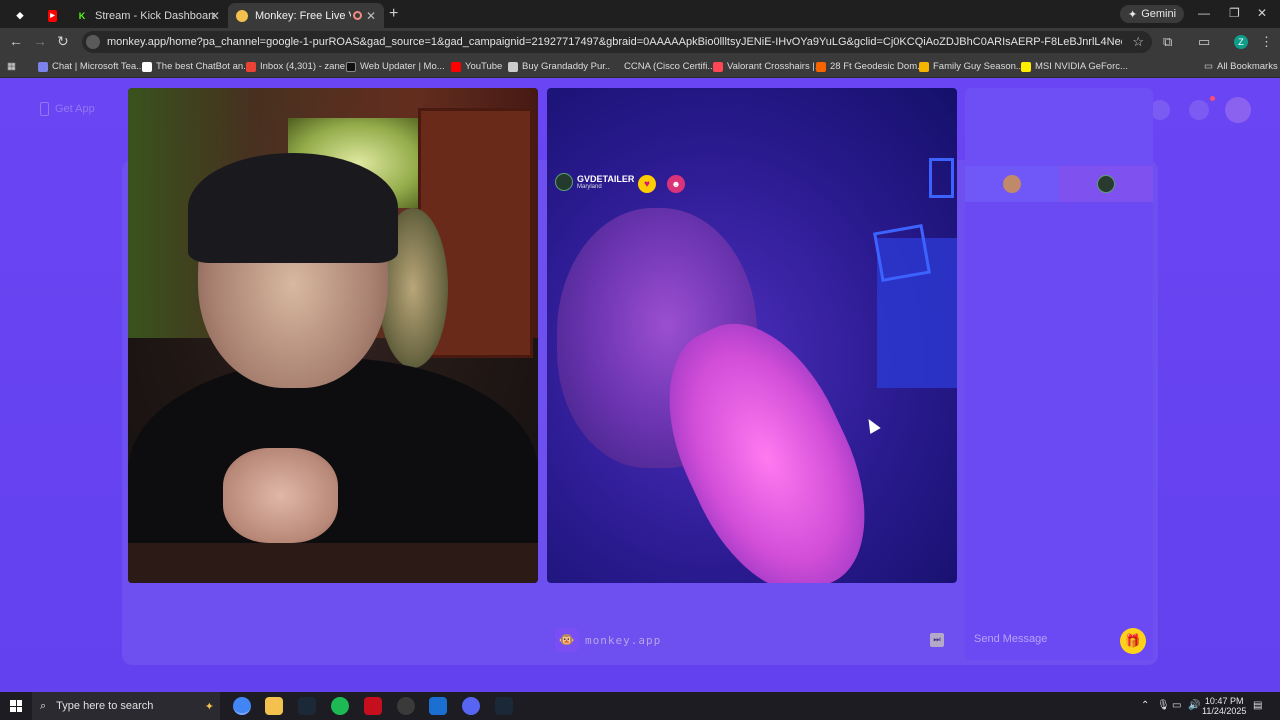  Describe the element at coordinates (606, 178) in the screenshot. I see `remote-user-name: GVDETAILER` at that location.